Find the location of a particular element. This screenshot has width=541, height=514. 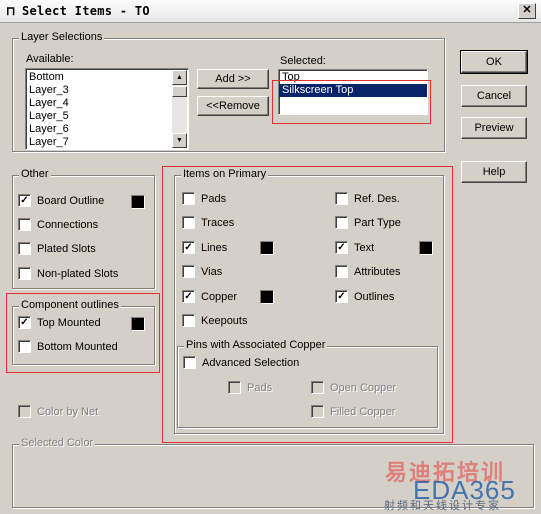

plated-slots-checkbox: Plated Slots is located at coordinates (57, 248).